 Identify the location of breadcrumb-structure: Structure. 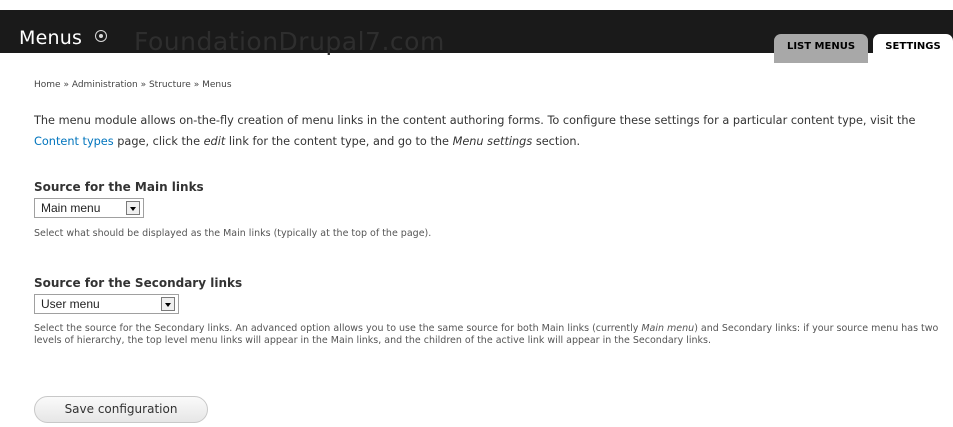
(170, 85).